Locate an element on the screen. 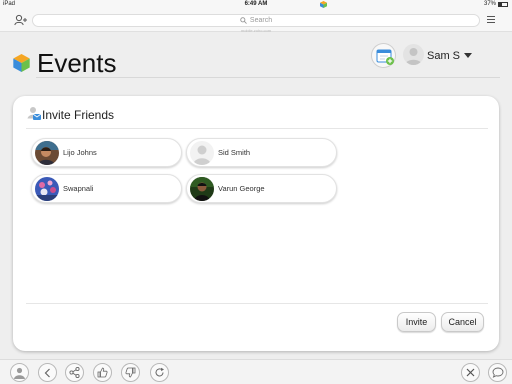  refresh-icon is located at coordinates (159, 372).